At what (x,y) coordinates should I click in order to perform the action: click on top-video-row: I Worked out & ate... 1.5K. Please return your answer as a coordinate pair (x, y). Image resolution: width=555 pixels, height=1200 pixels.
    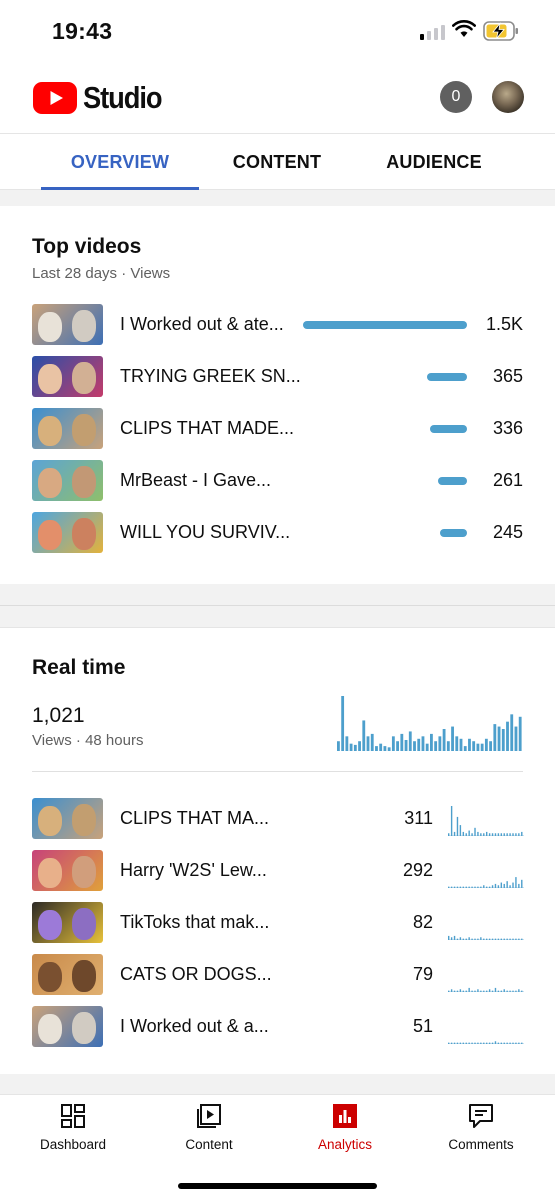
    Looking at the image, I should click on (277, 325).